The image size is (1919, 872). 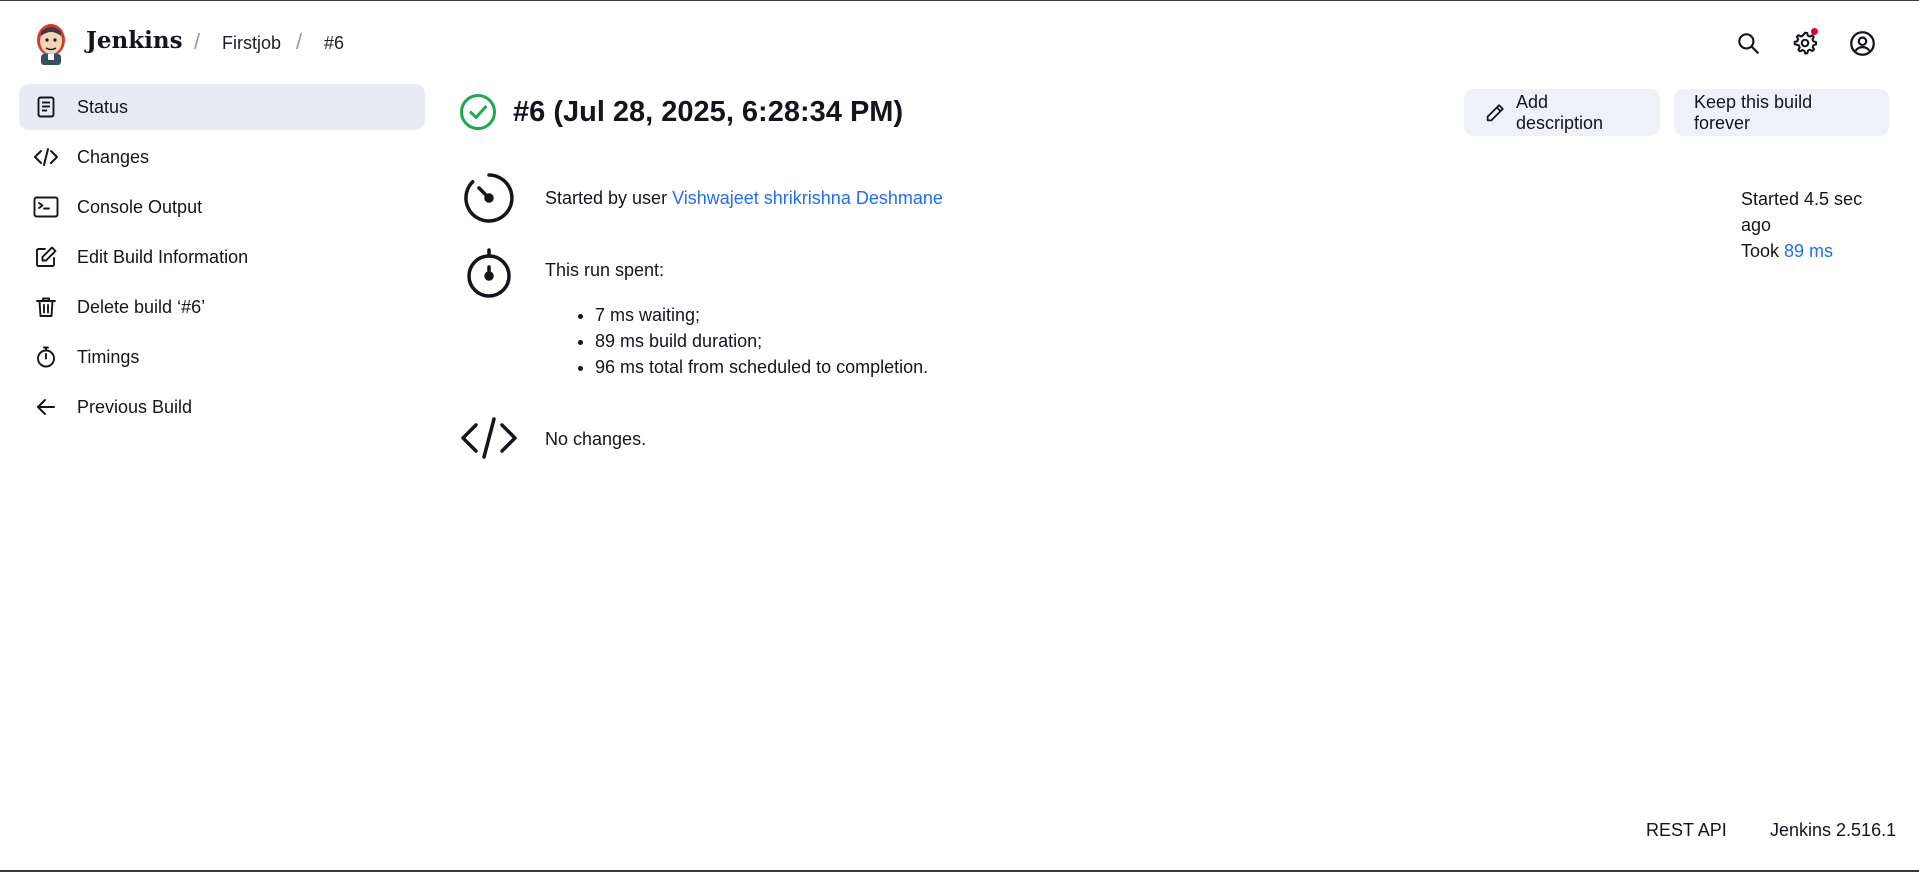 I want to click on took-duration: Took 89 ms, so click(x=1815, y=251).